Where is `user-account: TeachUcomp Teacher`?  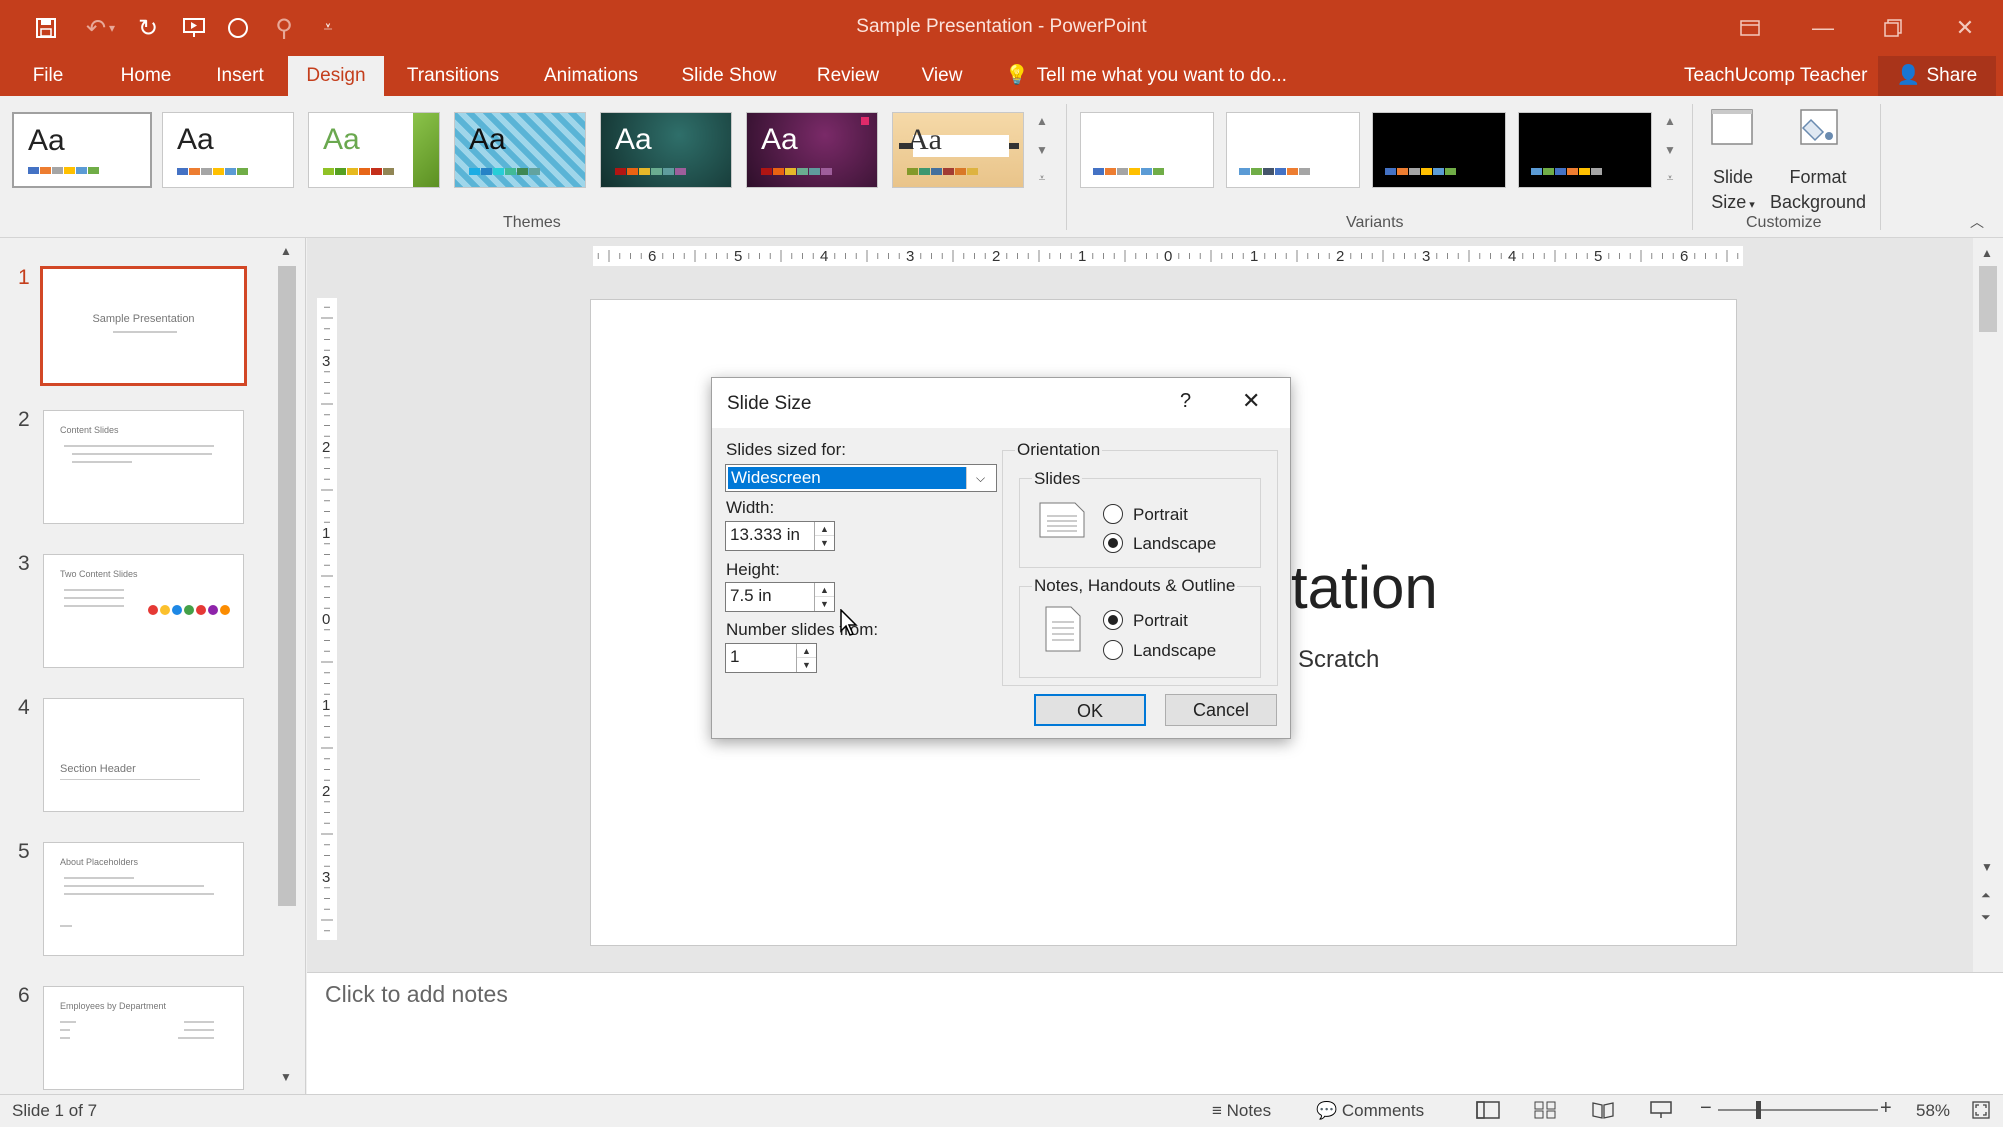
user-account: TeachUcomp Teacher is located at coordinates (1775, 76).